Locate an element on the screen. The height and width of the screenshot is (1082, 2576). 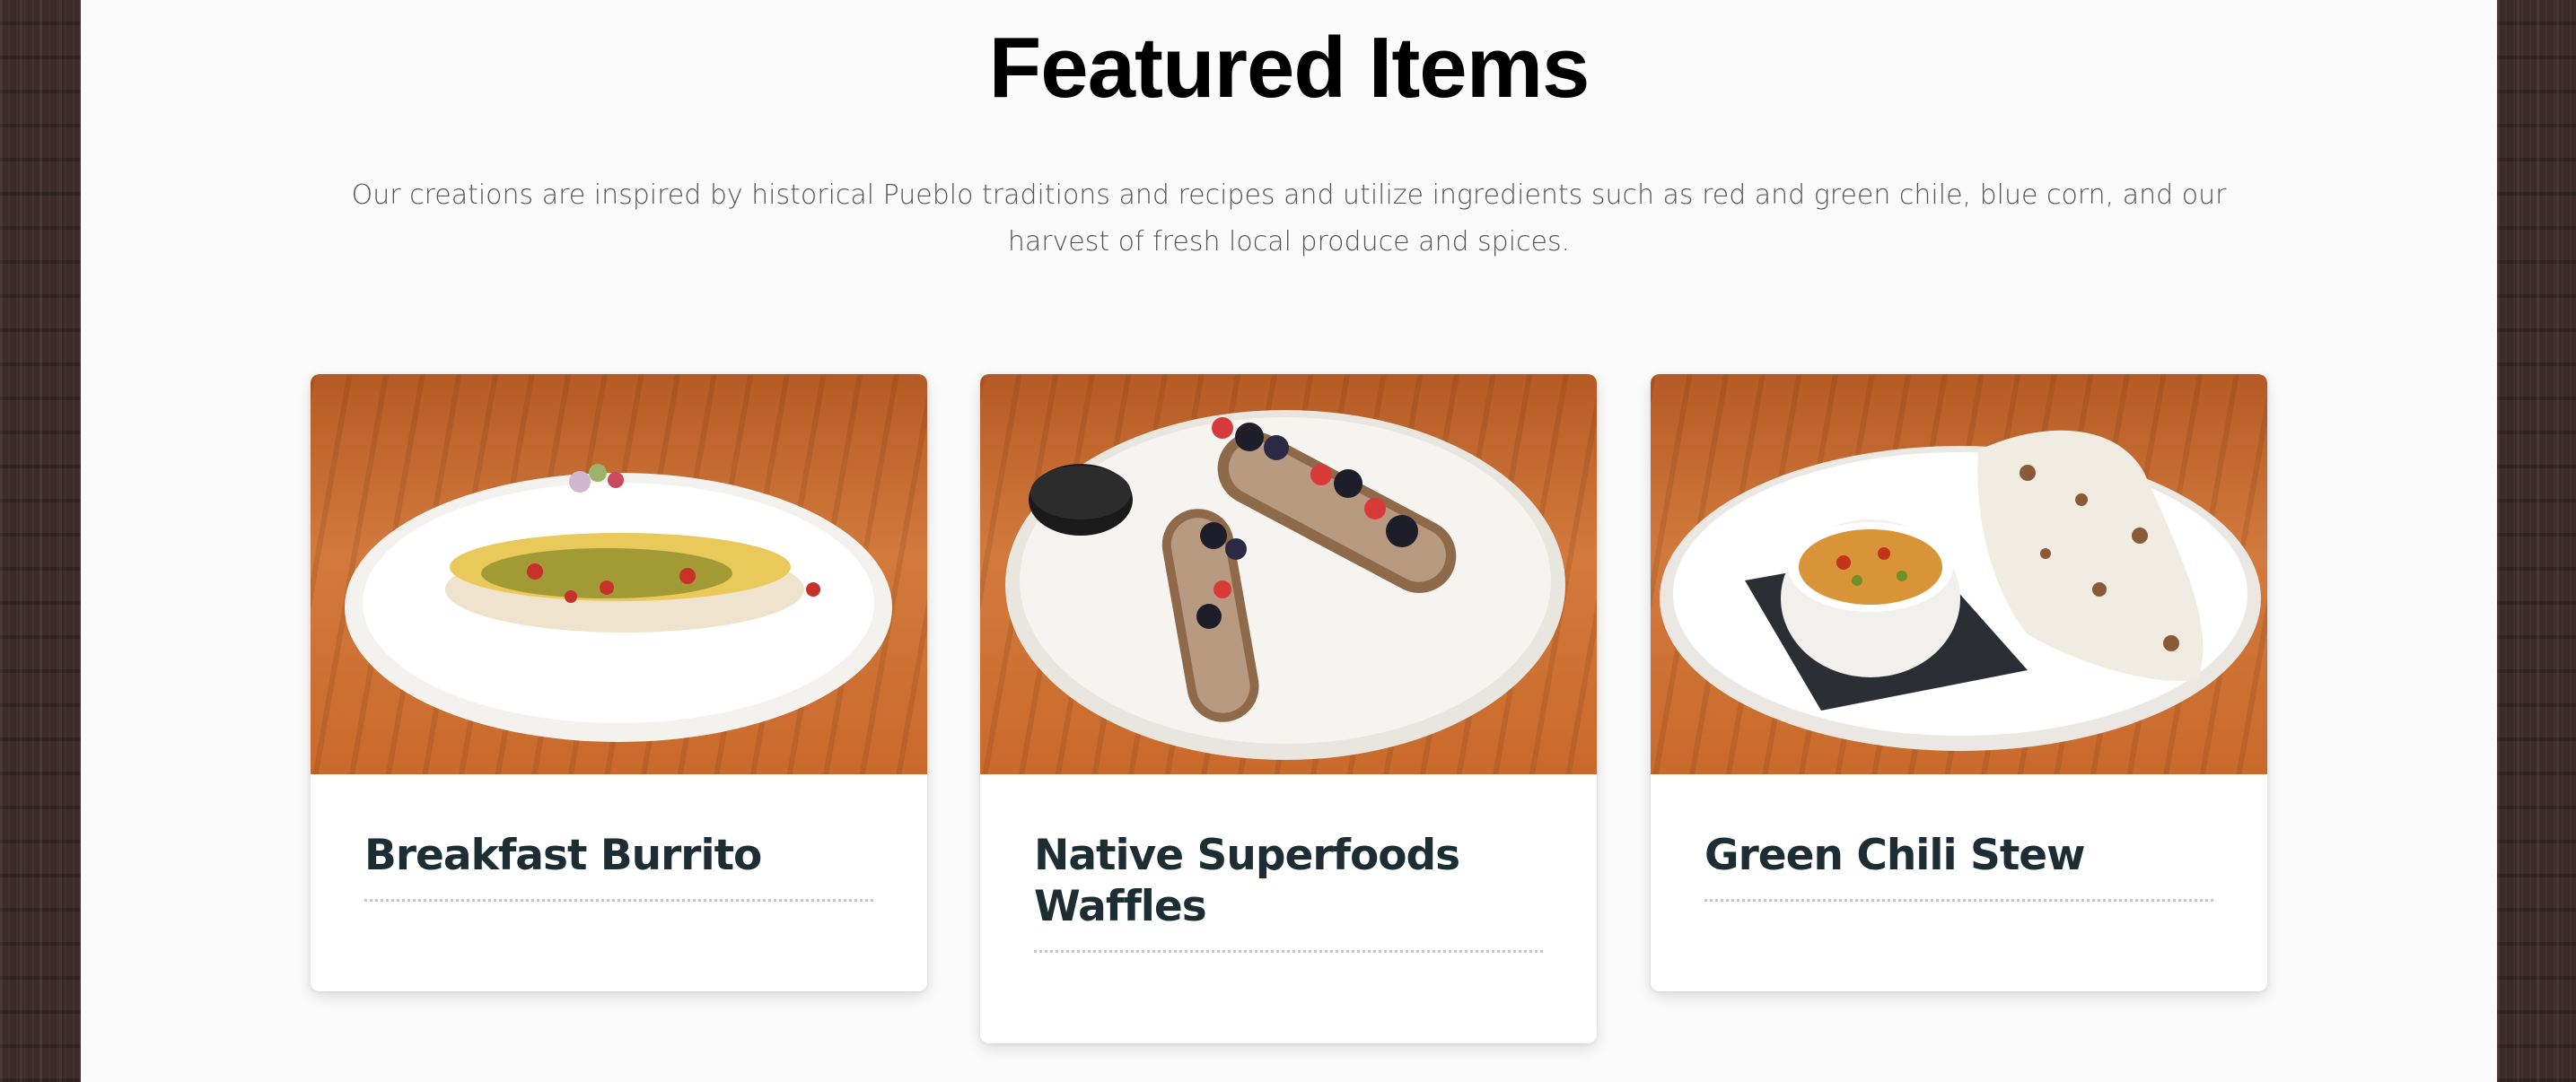
featured-item-card: Breakfast Burrito is located at coordinates (619, 682).